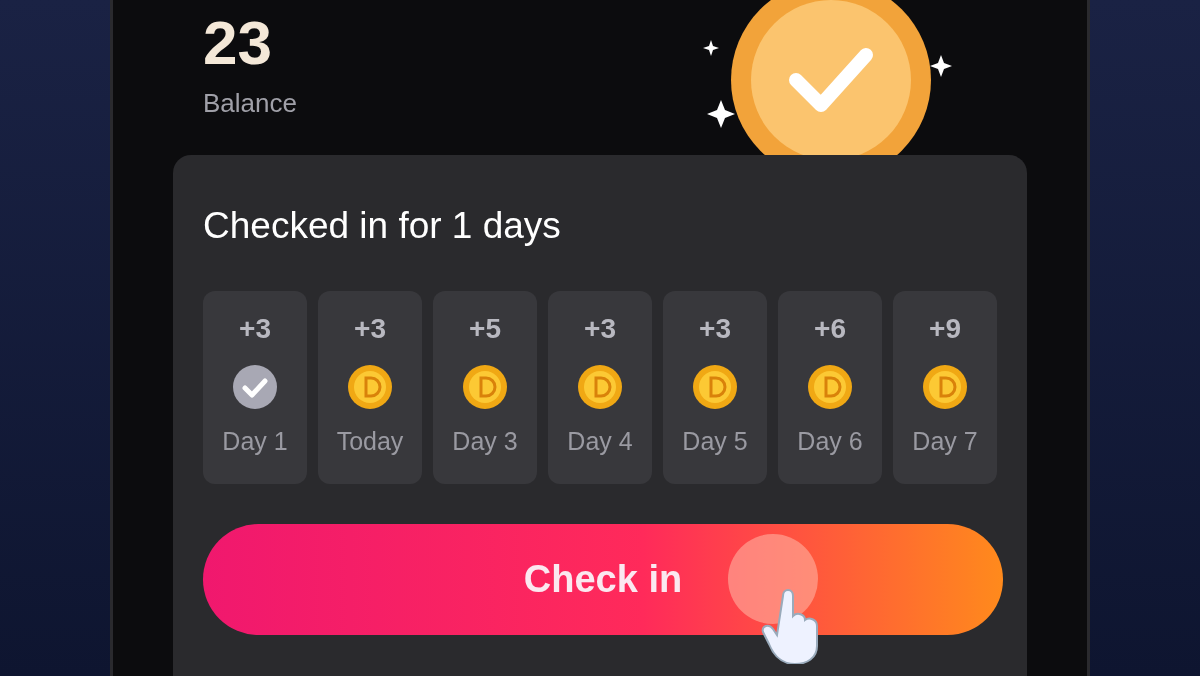 This screenshot has height=676, width=1200. I want to click on balance-amount: 23, so click(238, 43).